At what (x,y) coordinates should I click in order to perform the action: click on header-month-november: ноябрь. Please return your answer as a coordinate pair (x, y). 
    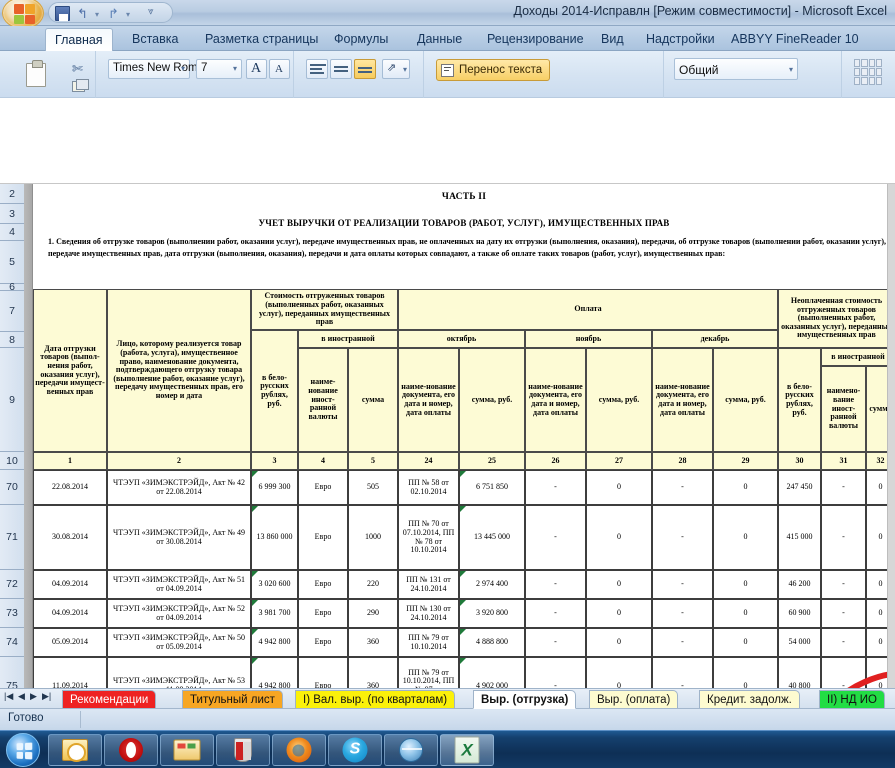
    Looking at the image, I should click on (588, 339).